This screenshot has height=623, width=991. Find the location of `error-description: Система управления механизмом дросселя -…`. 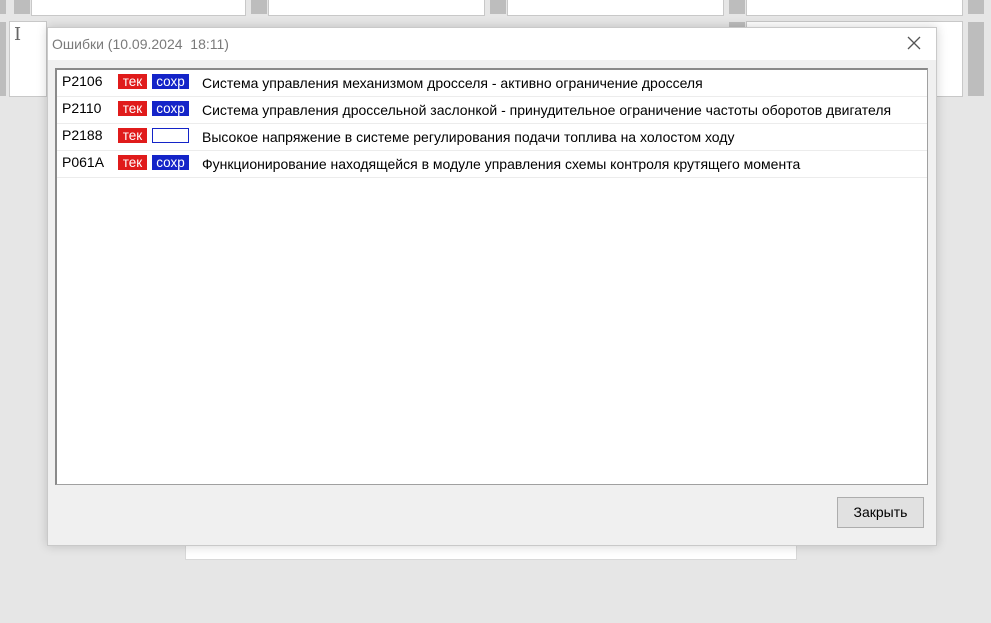

error-description: Система управления механизмом дросселя -… is located at coordinates (452, 83).